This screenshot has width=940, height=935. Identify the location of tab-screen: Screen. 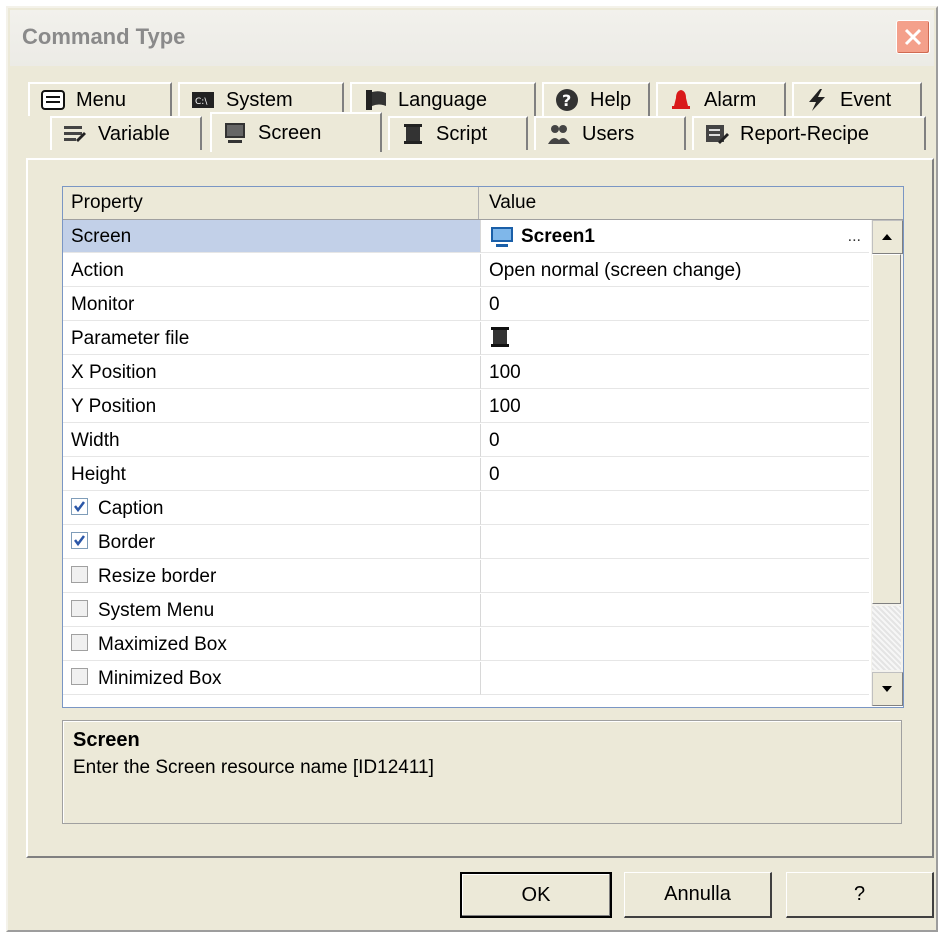
(296, 132).